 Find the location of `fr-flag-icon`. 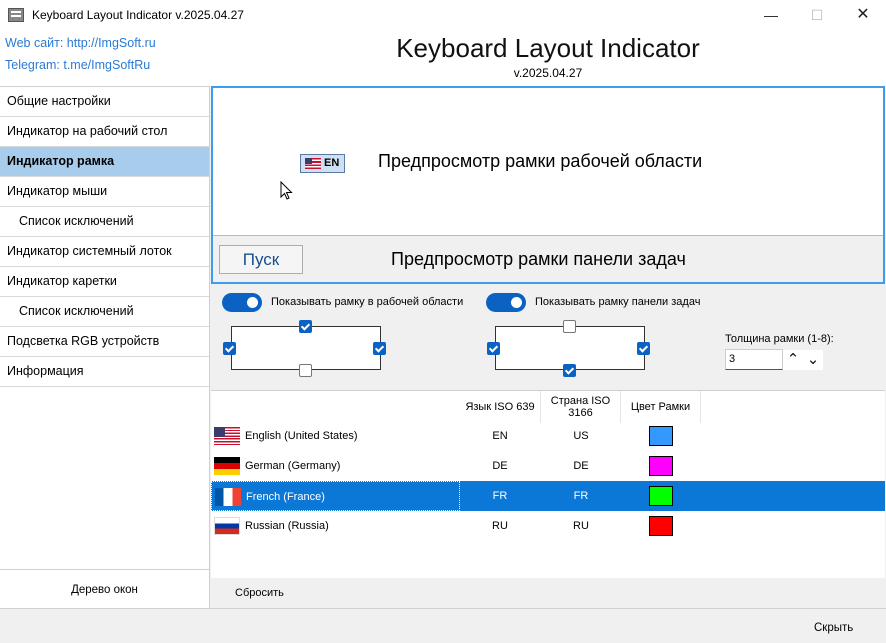

fr-flag-icon is located at coordinates (228, 497).